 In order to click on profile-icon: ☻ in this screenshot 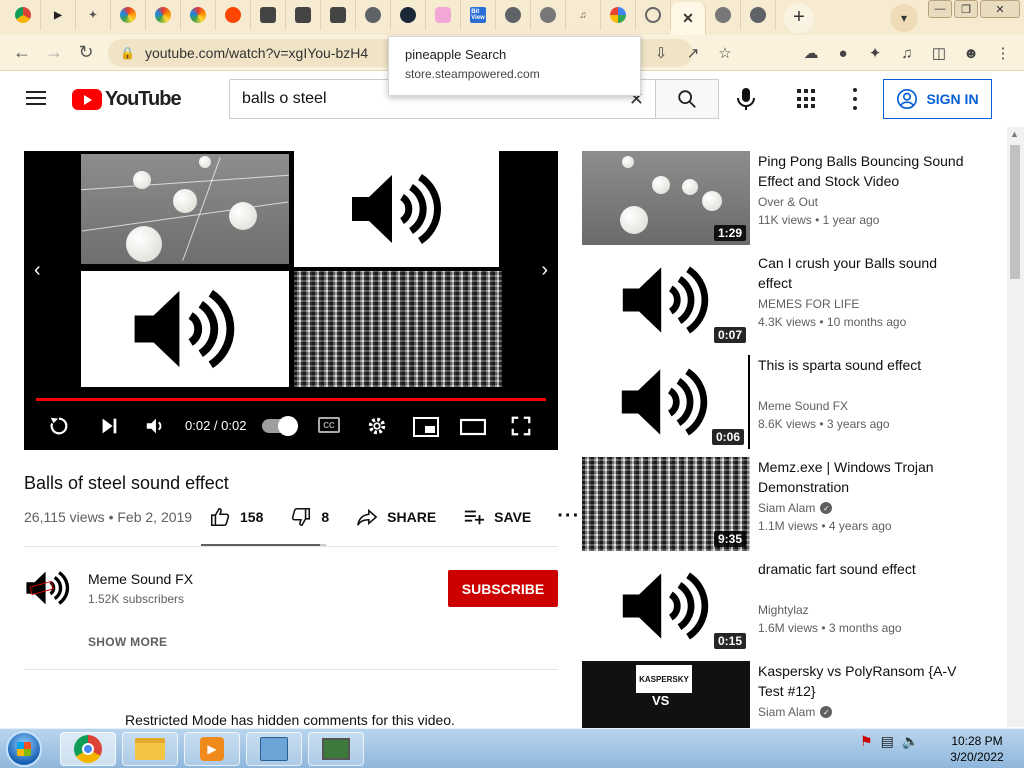, I will do `click(971, 53)`.